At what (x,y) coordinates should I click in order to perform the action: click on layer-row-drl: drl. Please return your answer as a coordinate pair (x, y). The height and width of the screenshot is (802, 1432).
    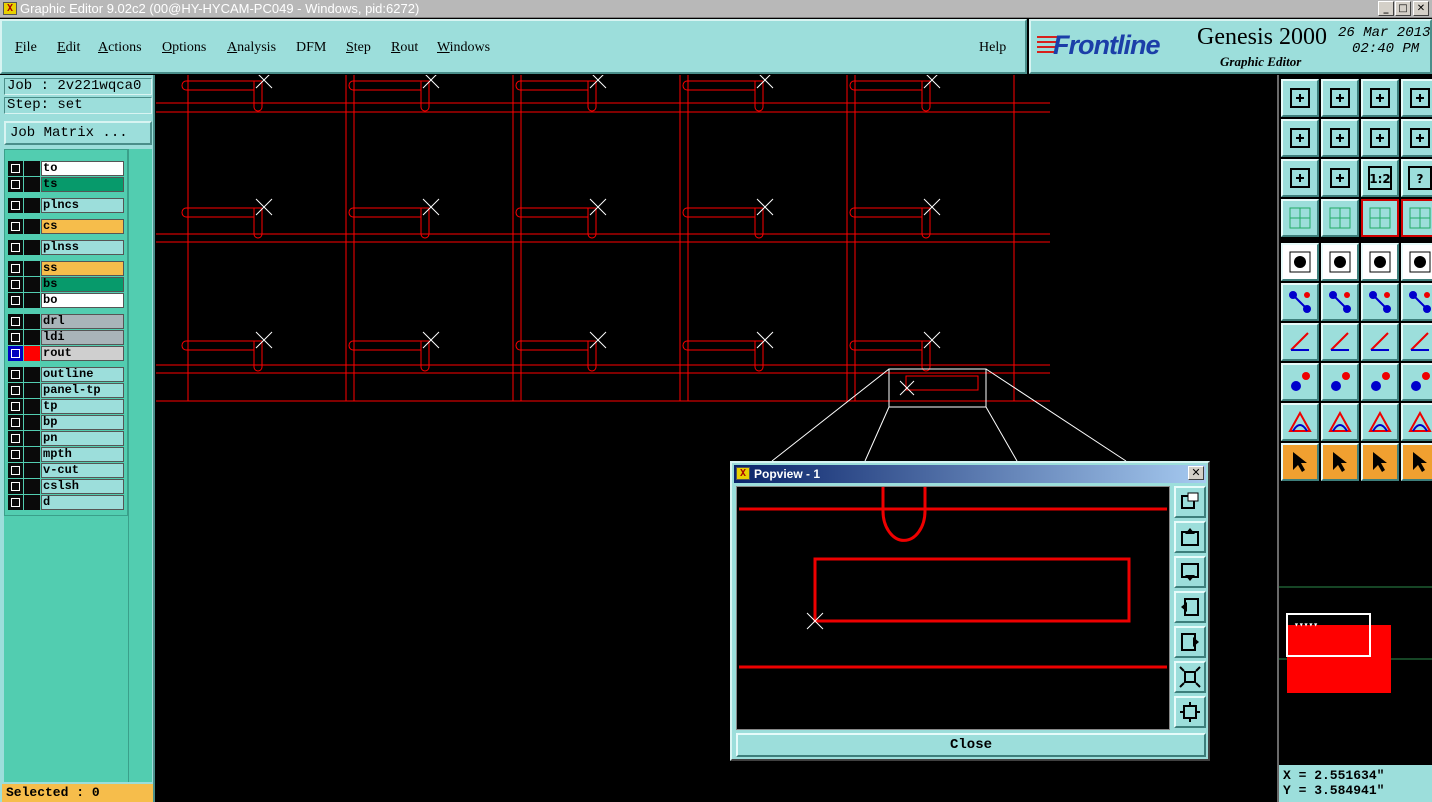
    Looking at the image, I should click on (66, 321).